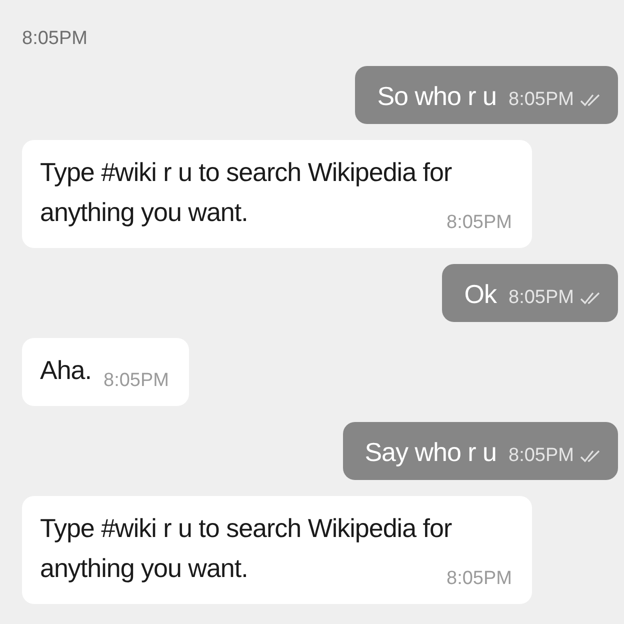 The width and height of the screenshot is (624, 624). Describe the element at coordinates (430, 452) in the screenshot. I see `message-text: Say who r u` at that location.